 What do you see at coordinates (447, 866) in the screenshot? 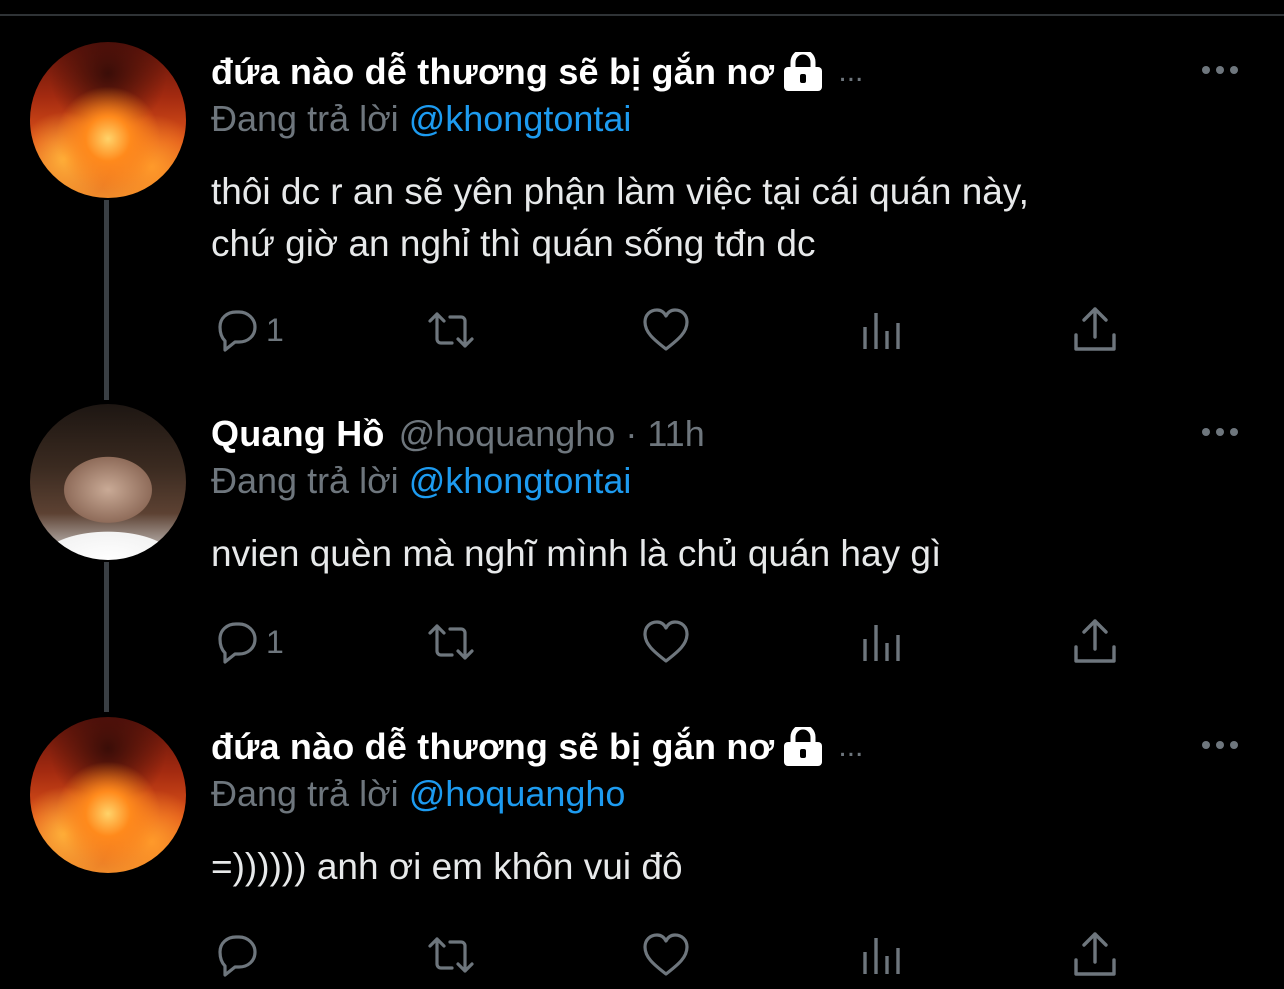
I see `tweet-text-line: =)))))) anh ơi em khôn vui đô` at bounding box center [447, 866].